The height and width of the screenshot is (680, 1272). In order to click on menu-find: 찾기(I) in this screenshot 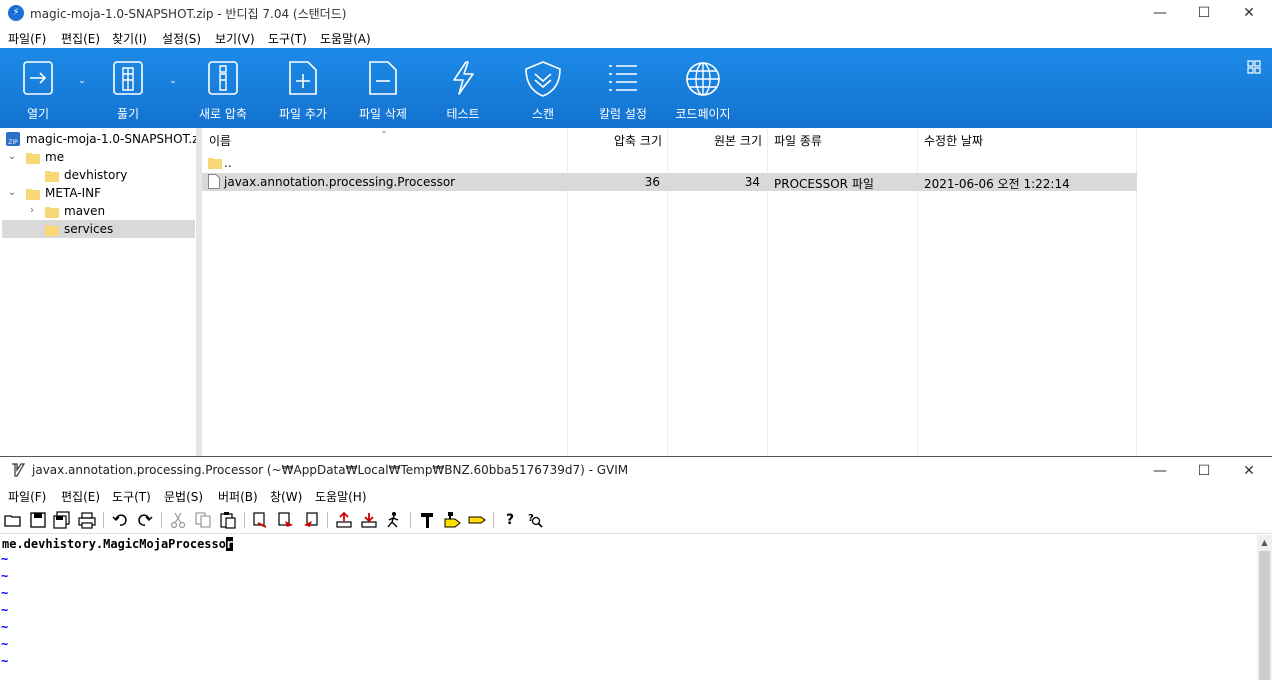, I will do `click(129, 38)`.